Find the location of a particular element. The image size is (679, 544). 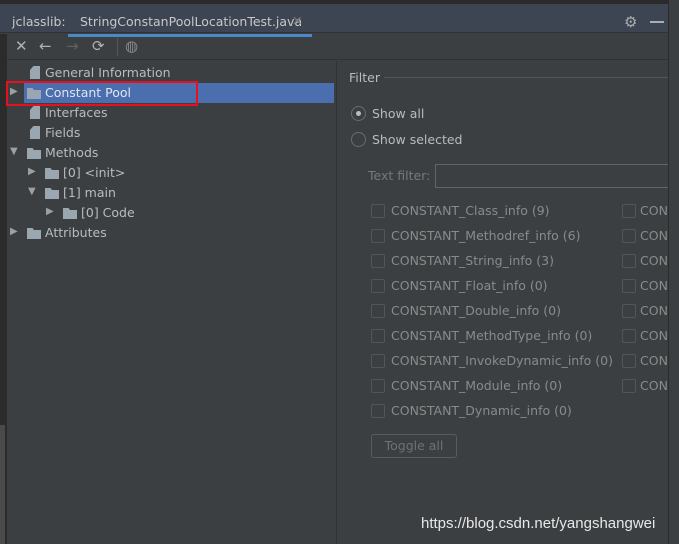

tool-window-title: jclasslib: is located at coordinates (39, 21).